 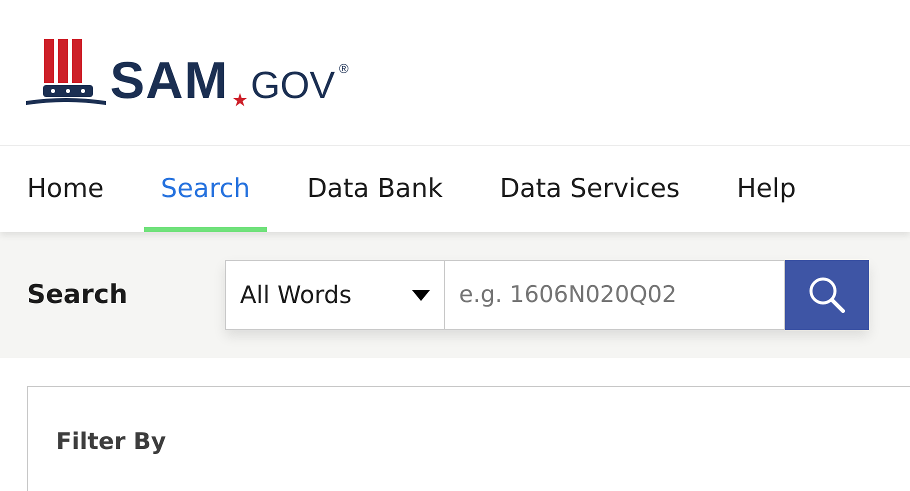 What do you see at coordinates (111, 442) in the screenshot?
I see `filter-title: Filter By` at bounding box center [111, 442].